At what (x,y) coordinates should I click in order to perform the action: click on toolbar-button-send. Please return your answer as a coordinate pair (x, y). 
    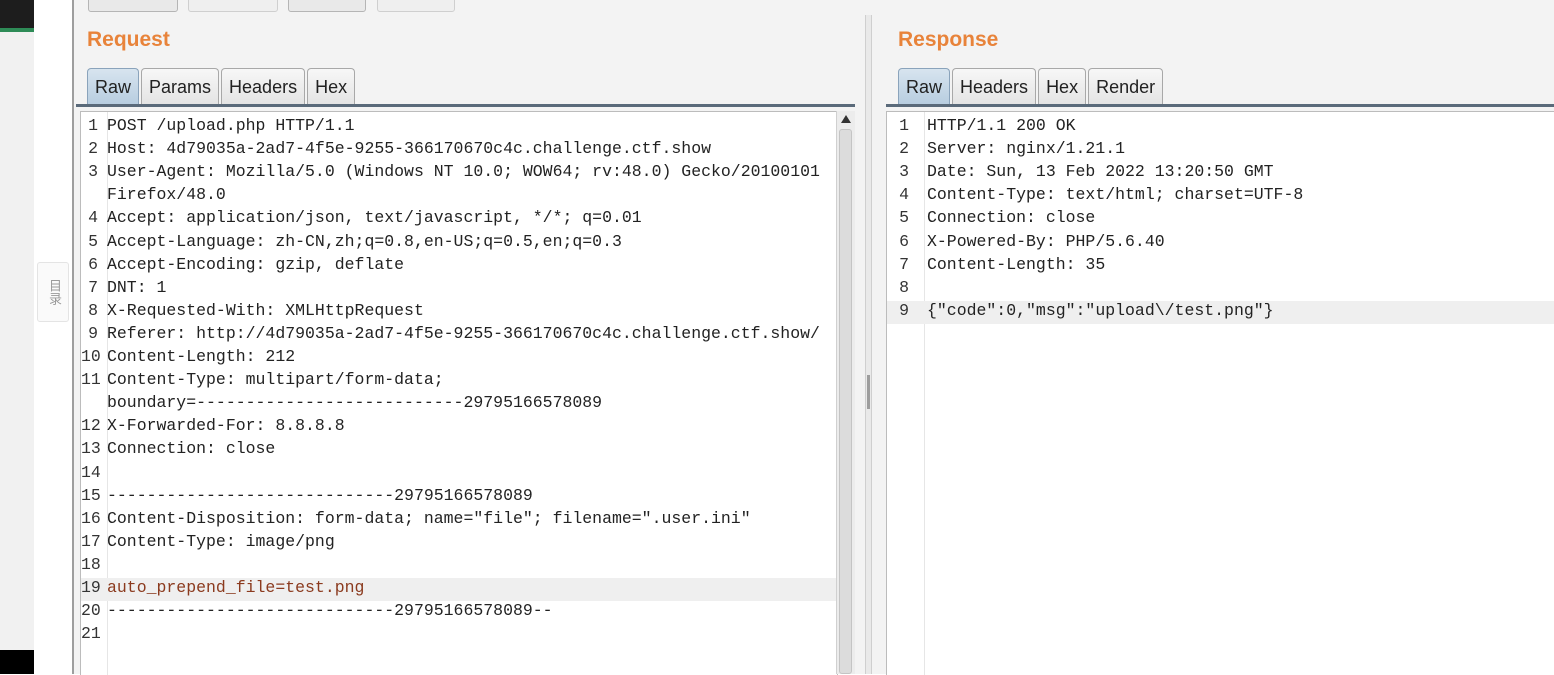
    Looking at the image, I should click on (133, 6).